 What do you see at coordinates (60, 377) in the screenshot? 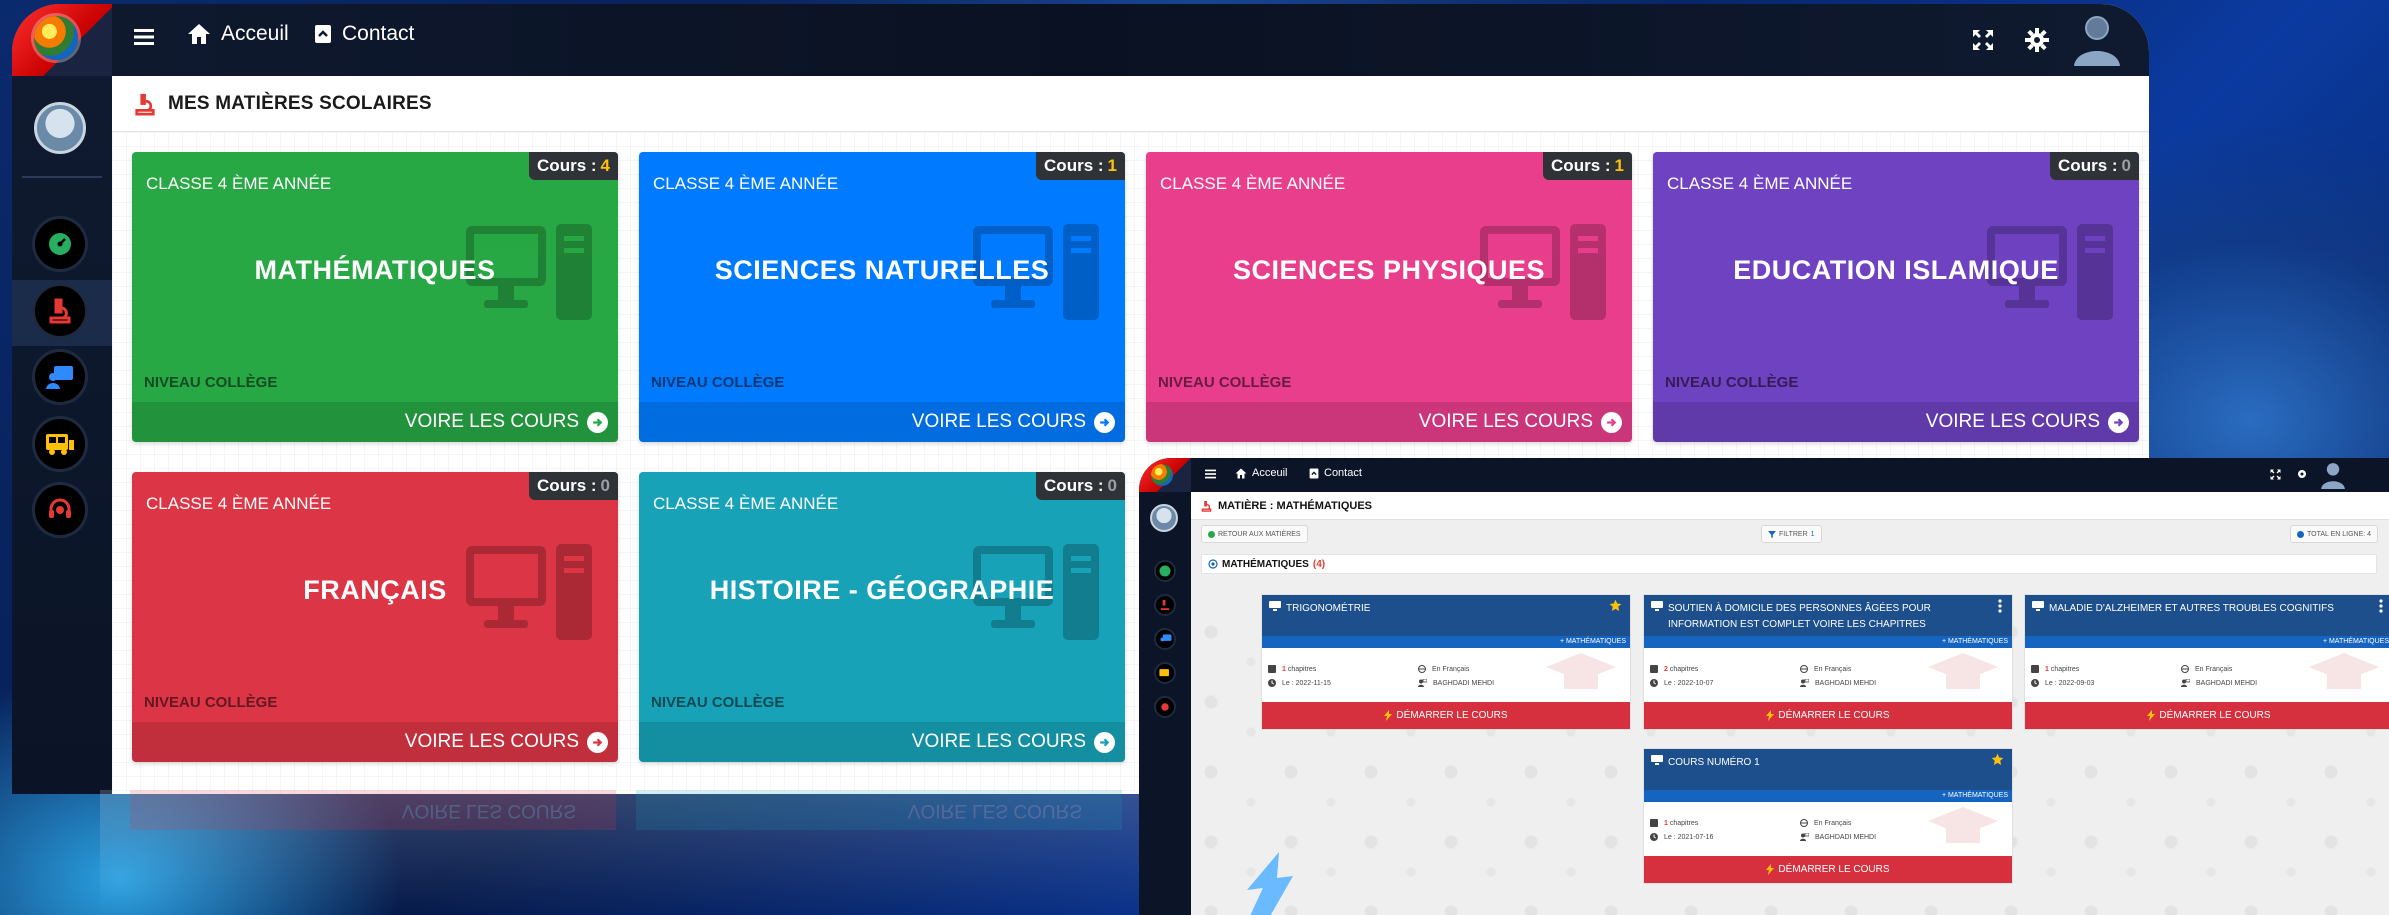
I see `sidebar-item-classroom` at bounding box center [60, 377].